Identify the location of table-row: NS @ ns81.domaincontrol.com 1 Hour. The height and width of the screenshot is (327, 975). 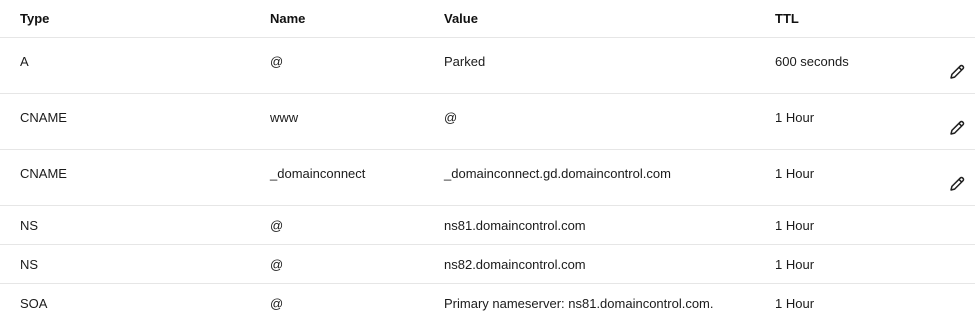
(487, 225).